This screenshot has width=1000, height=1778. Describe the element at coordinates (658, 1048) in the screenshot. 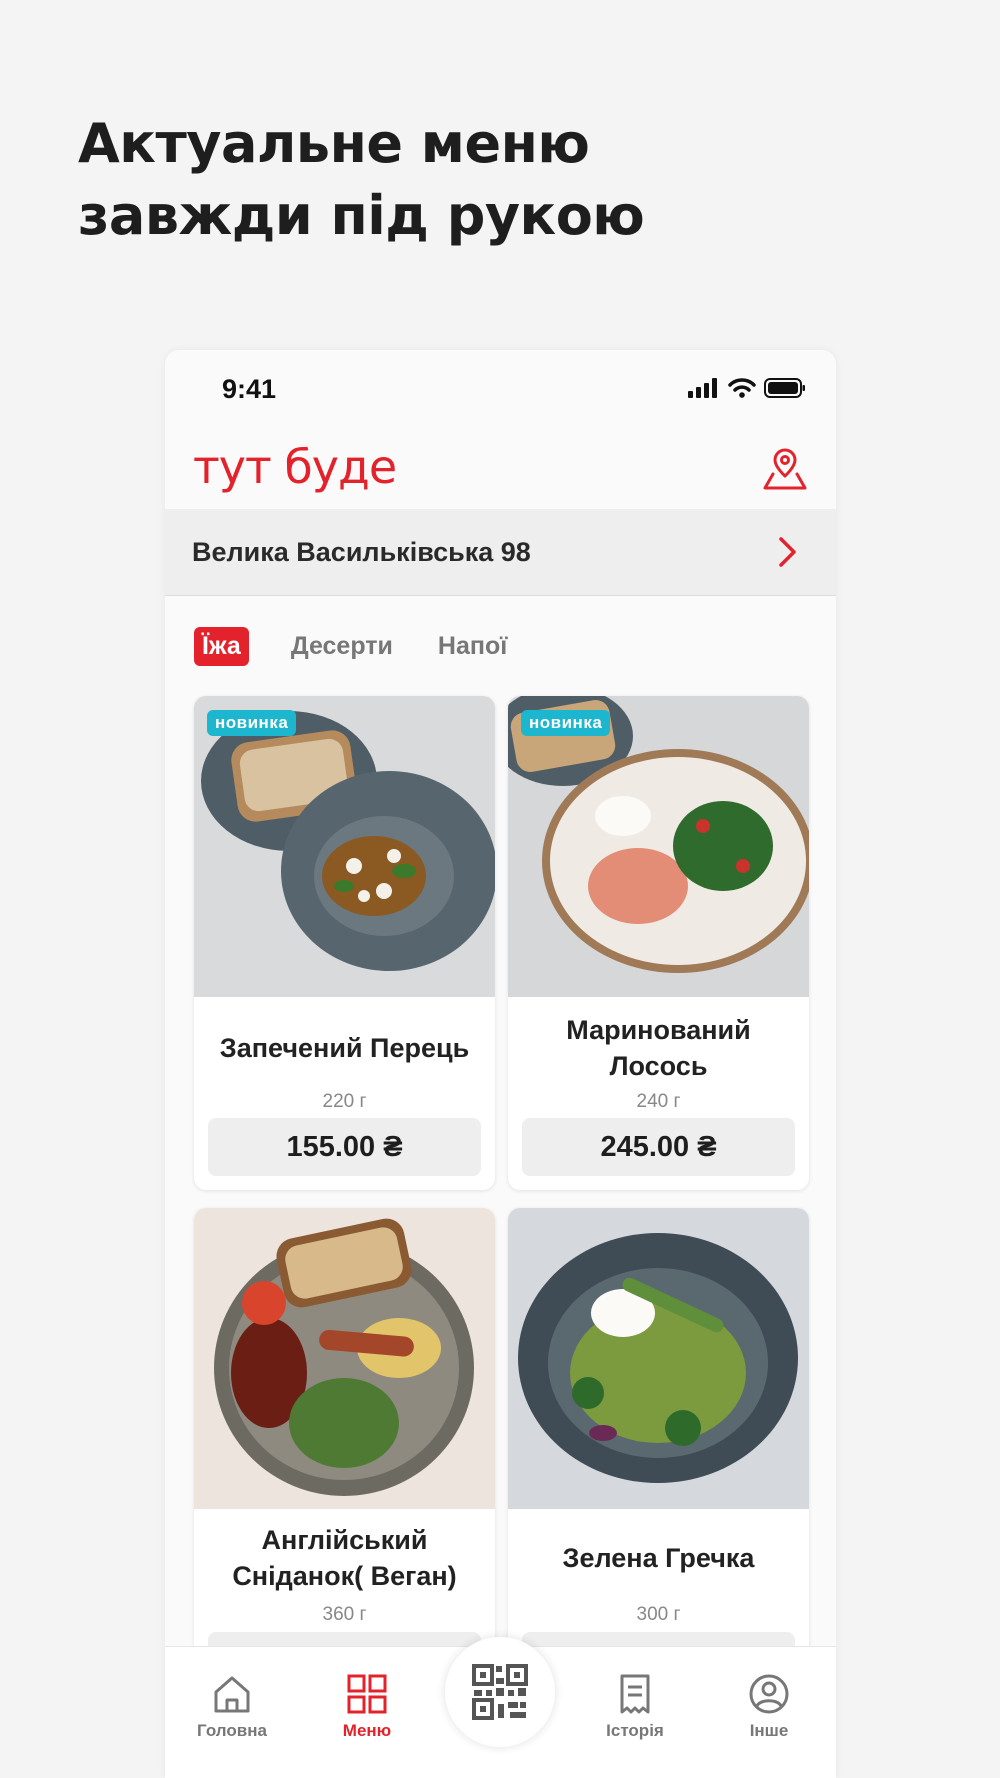

I see `dish-name: Маринований Лосось` at that location.